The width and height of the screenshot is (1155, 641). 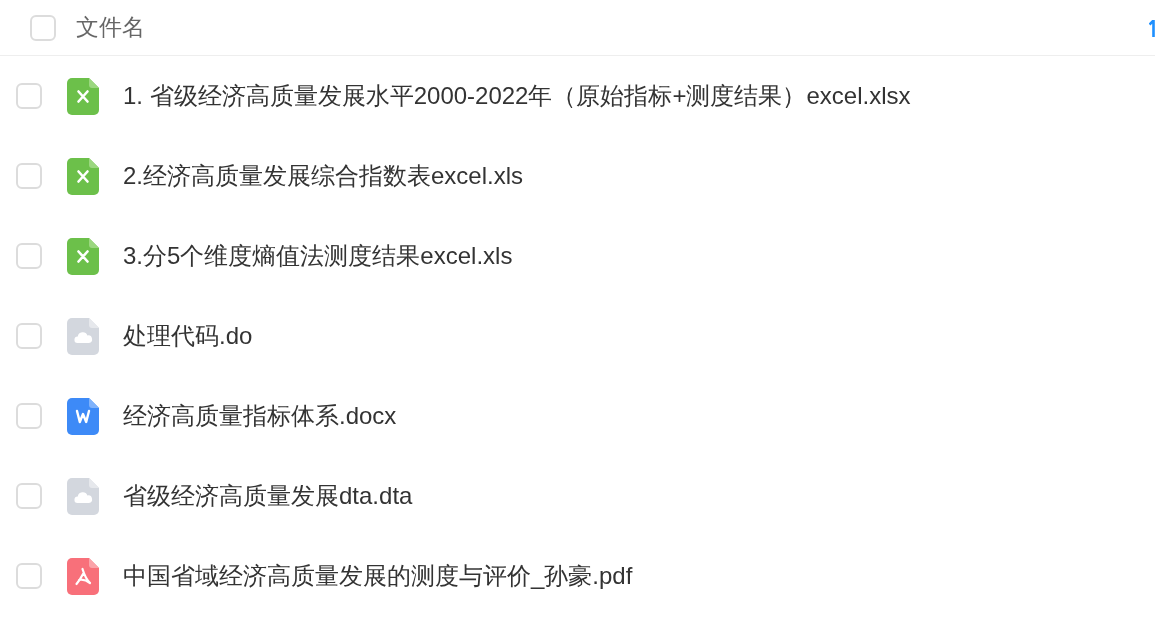 What do you see at coordinates (110, 27) in the screenshot?
I see `column-header: 文件名` at bounding box center [110, 27].